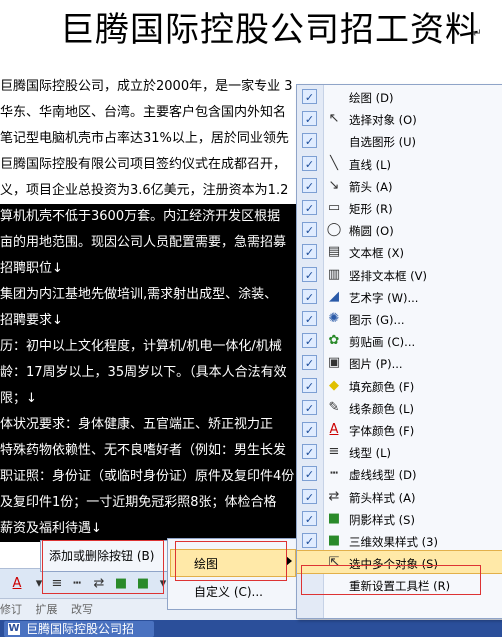 Image resolution: width=502 pixels, height=637 pixels. Describe the element at coordinates (388, 275) in the screenshot. I see `menu-item-label: 竖排文本框 (V)` at that location.